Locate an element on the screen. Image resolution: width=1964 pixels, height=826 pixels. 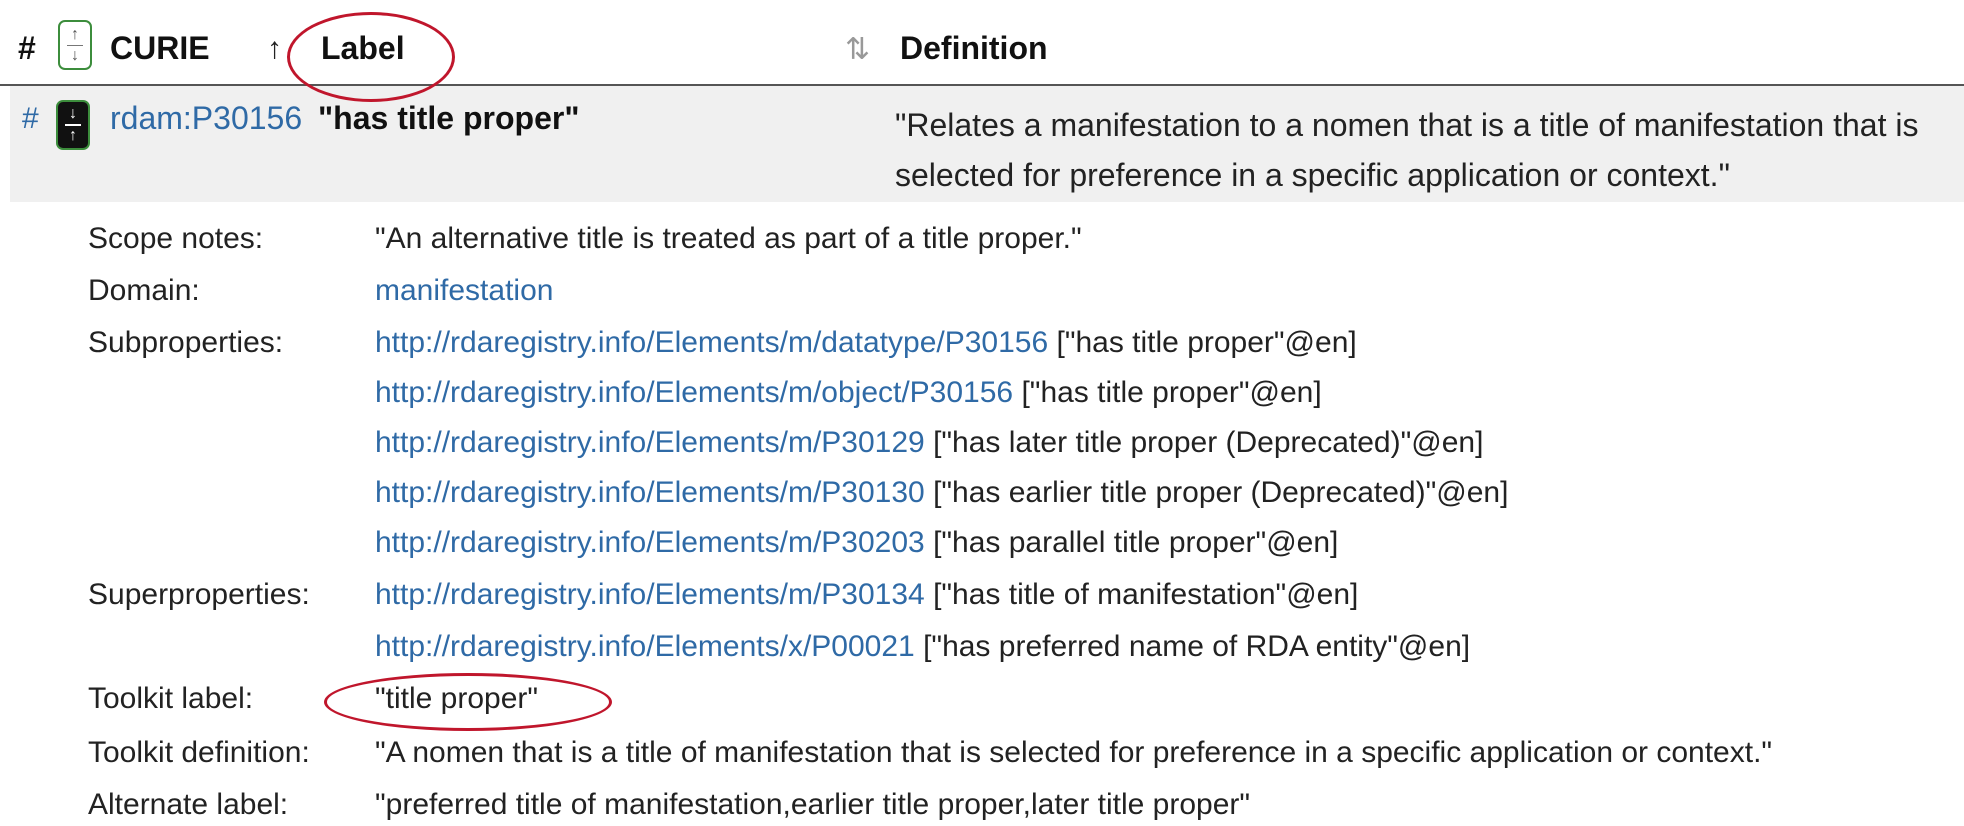
expand-all-button: ↑ ↓ is located at coordinates (75, 45).